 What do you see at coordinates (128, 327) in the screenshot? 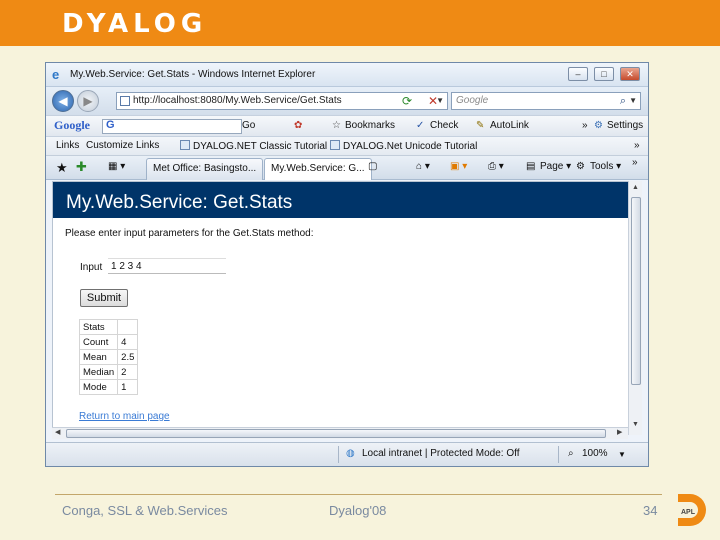
I see `stats-cell` at bounding box center [128, 327].